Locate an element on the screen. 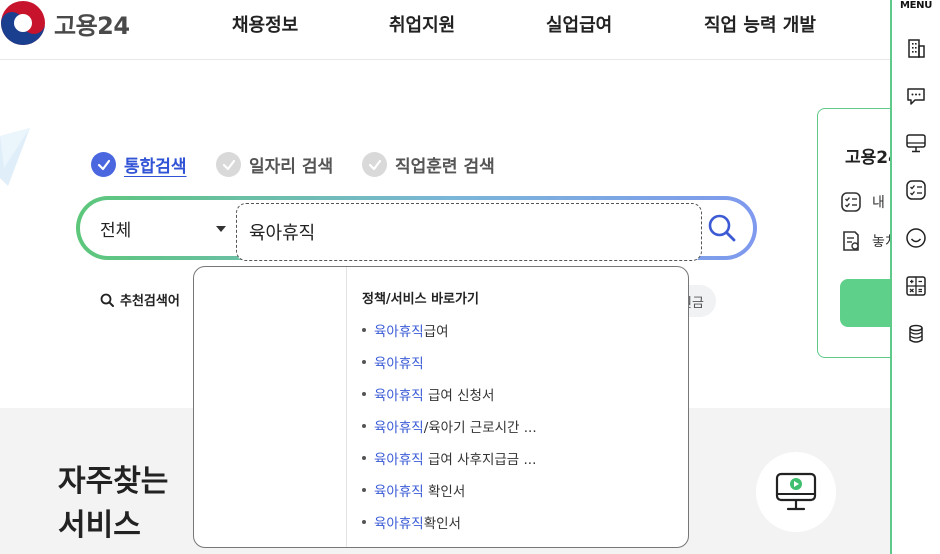 This screenshot has height=554, width=940. section-title: 자주찾는 서비스 is located at coordinates (113, 504).